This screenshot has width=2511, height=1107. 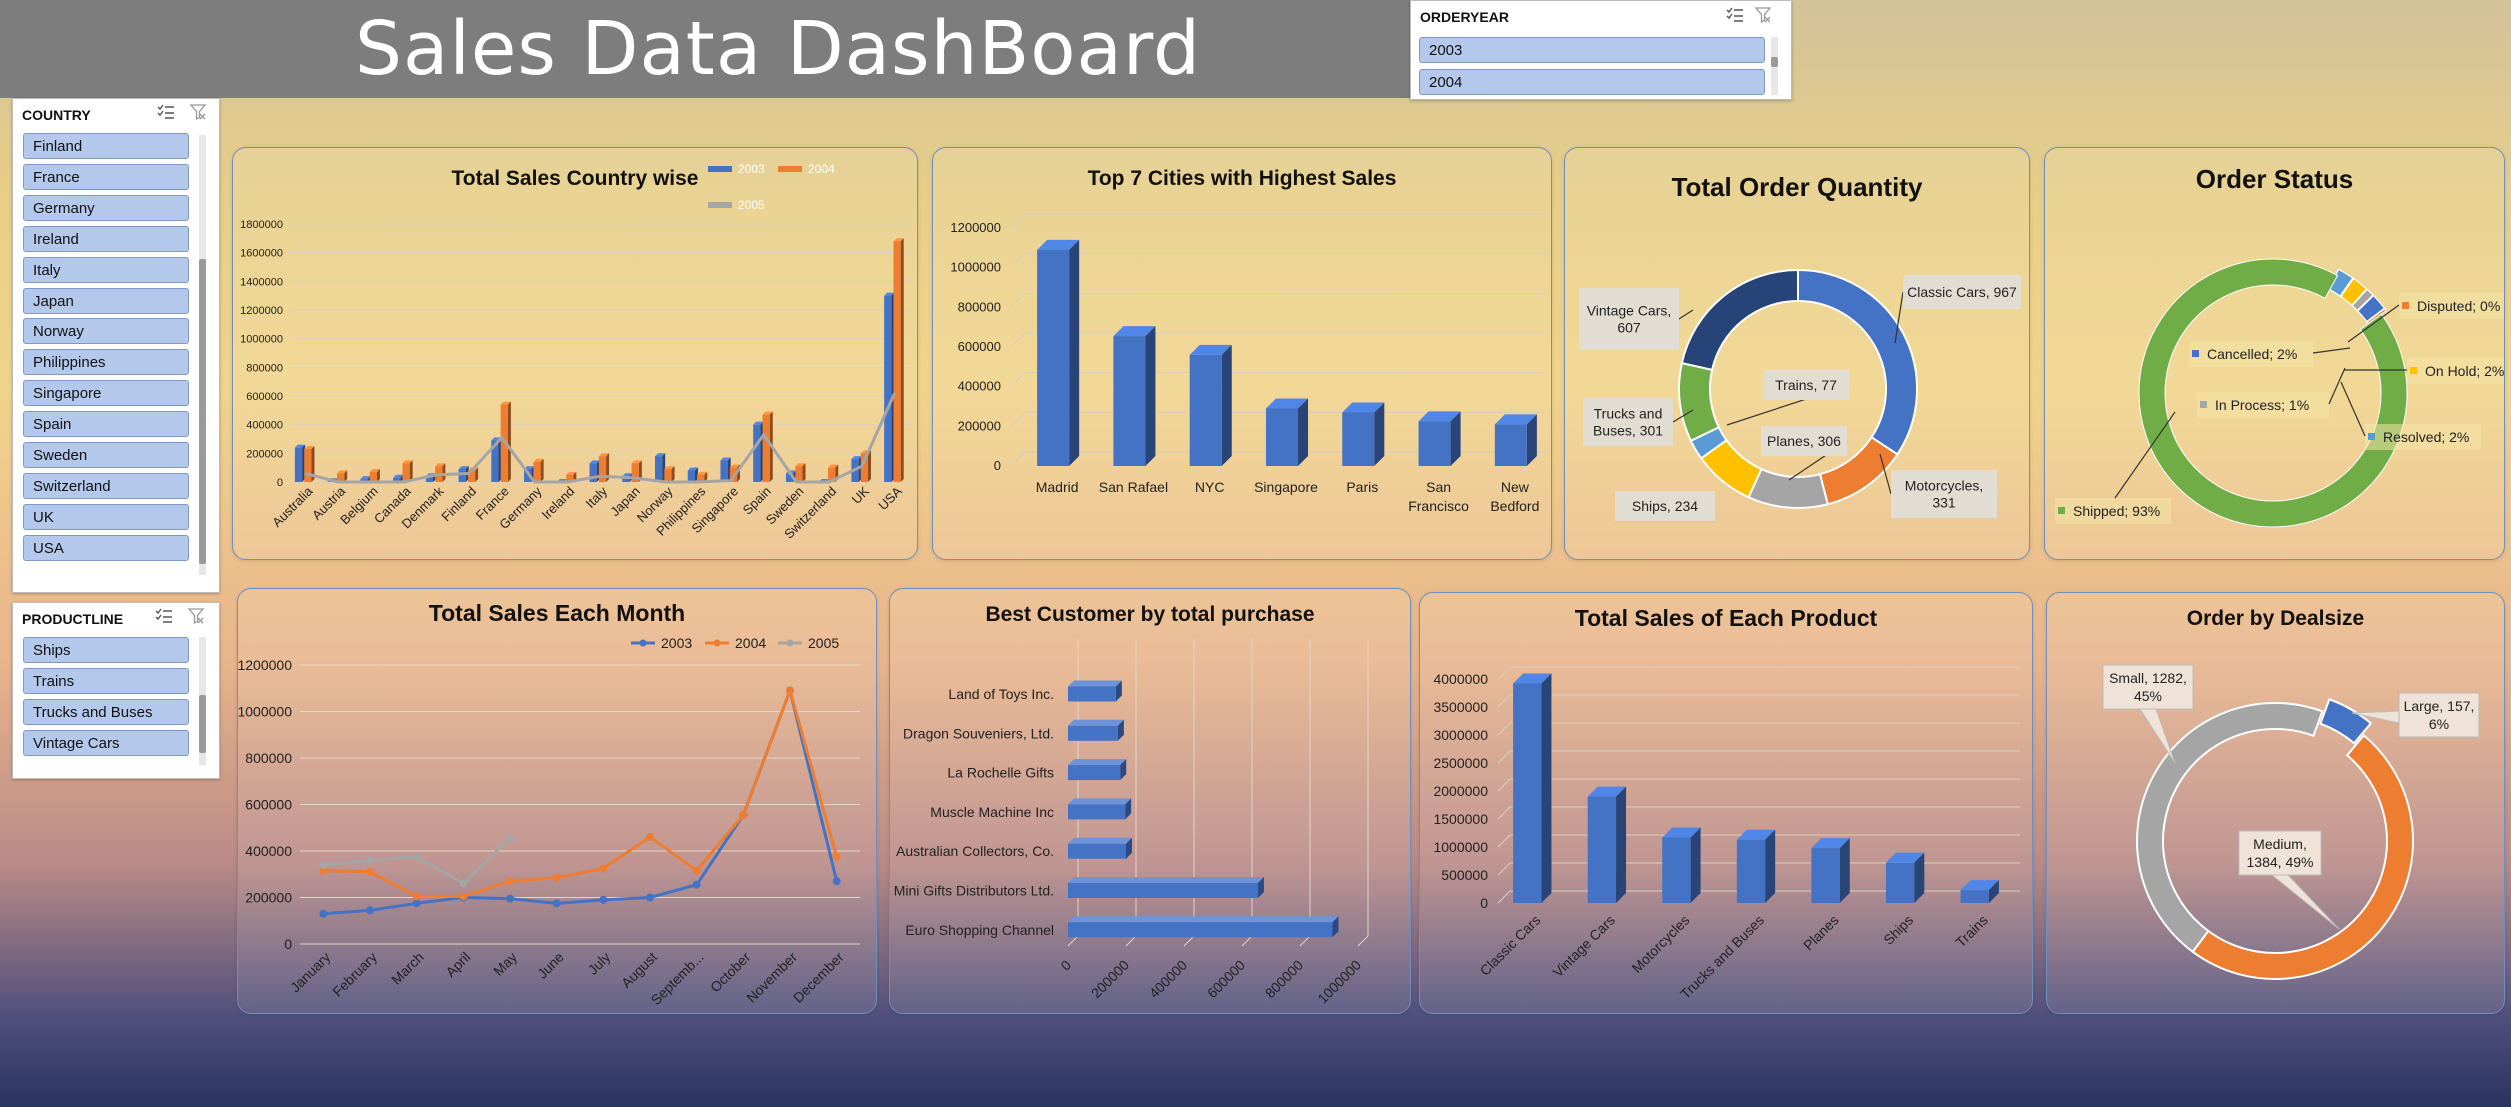 I want to click on slicer-item-france: France, so click(x=106, y=176).